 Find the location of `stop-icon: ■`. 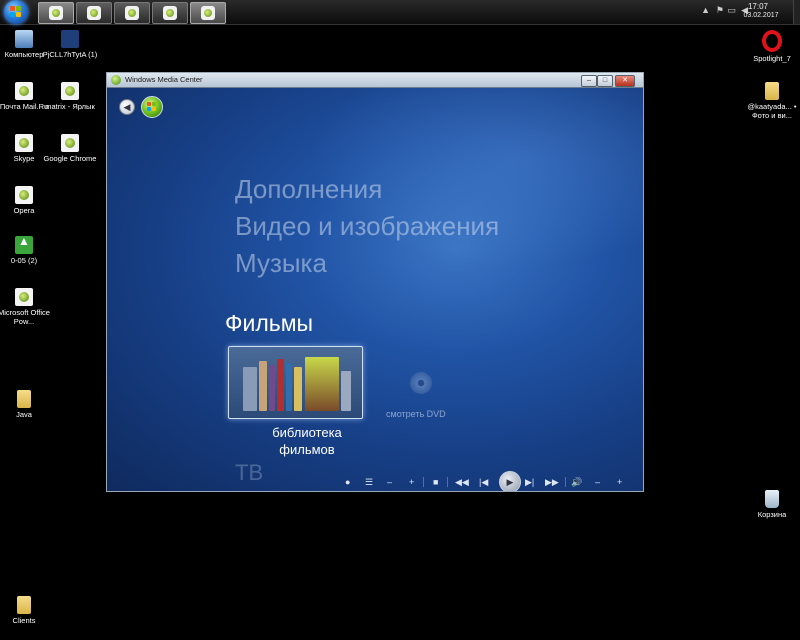

stop-icon: ■ is located at coordinates (435, 482).